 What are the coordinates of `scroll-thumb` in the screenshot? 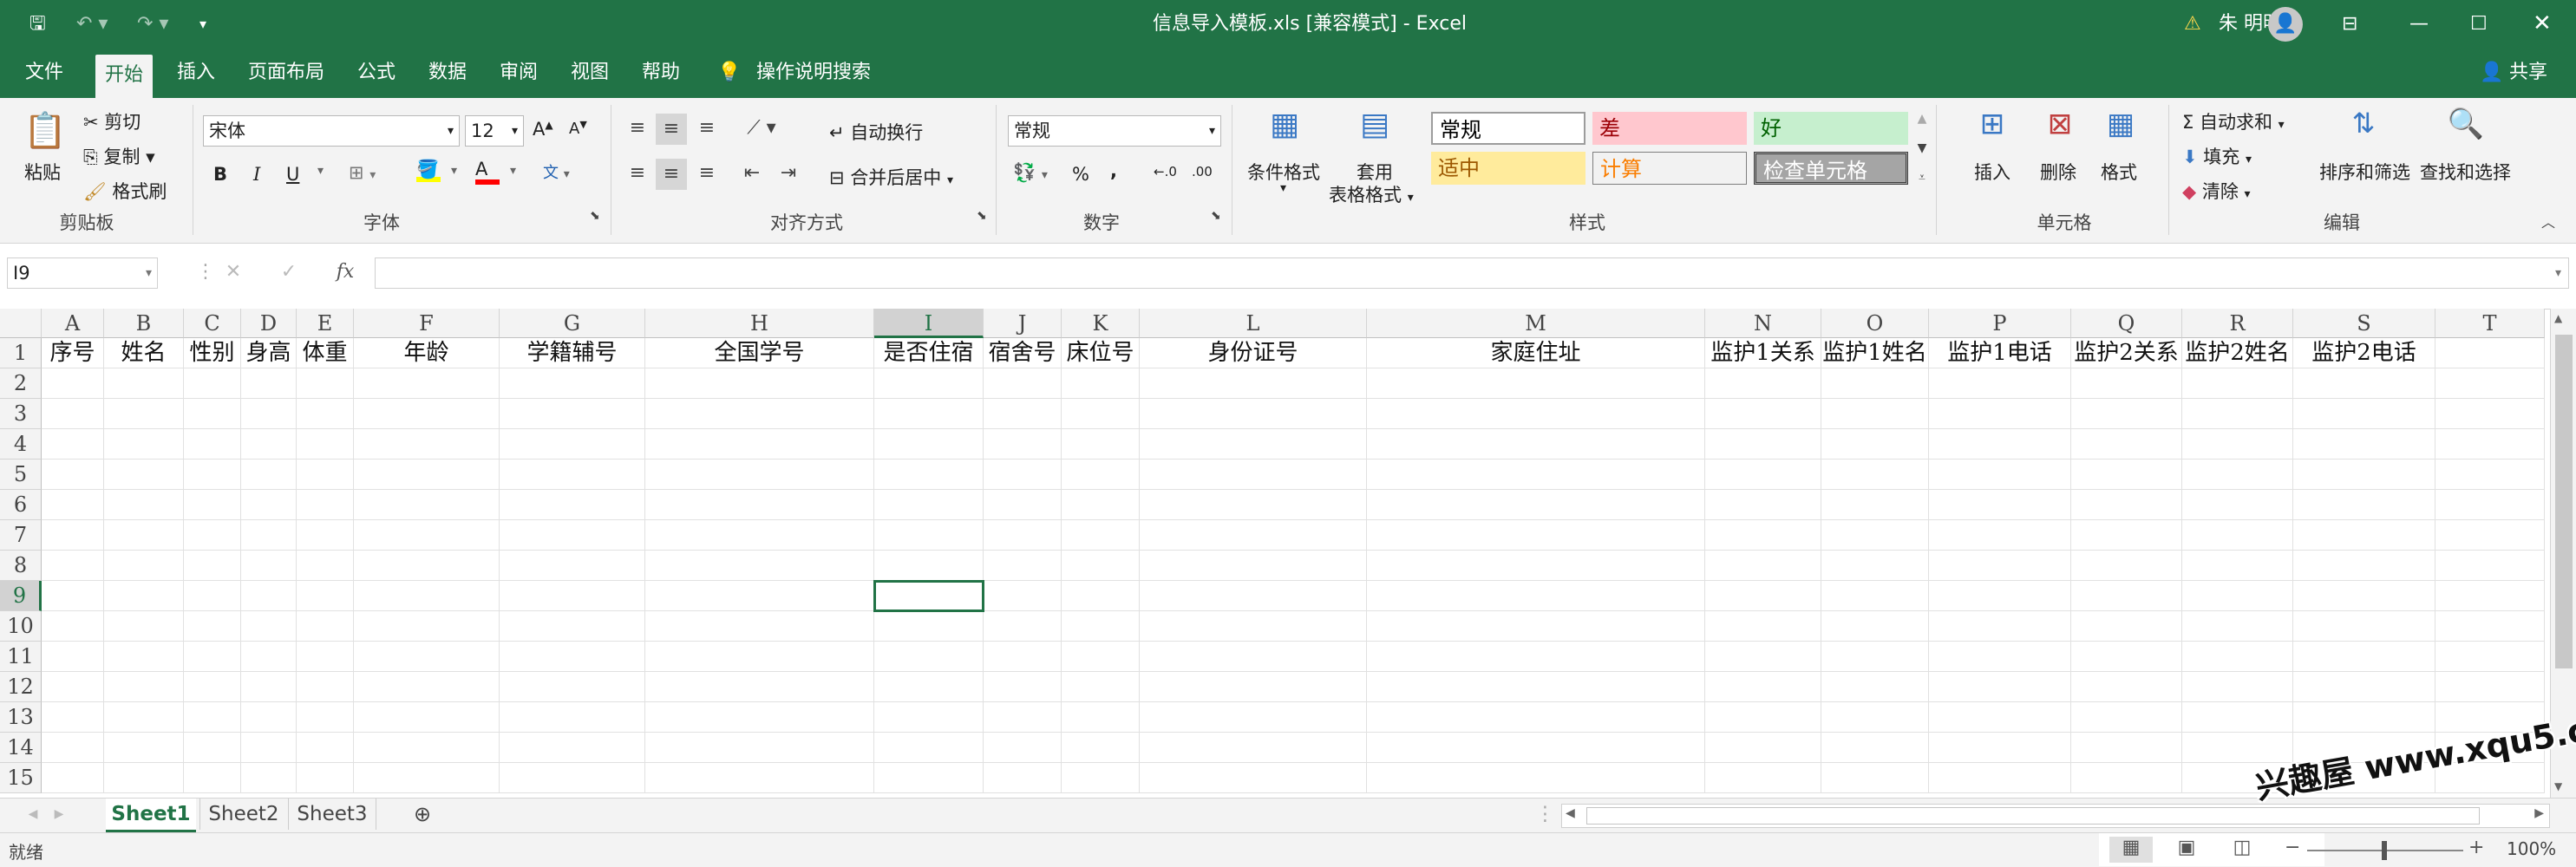 It's located at (2564, 502).